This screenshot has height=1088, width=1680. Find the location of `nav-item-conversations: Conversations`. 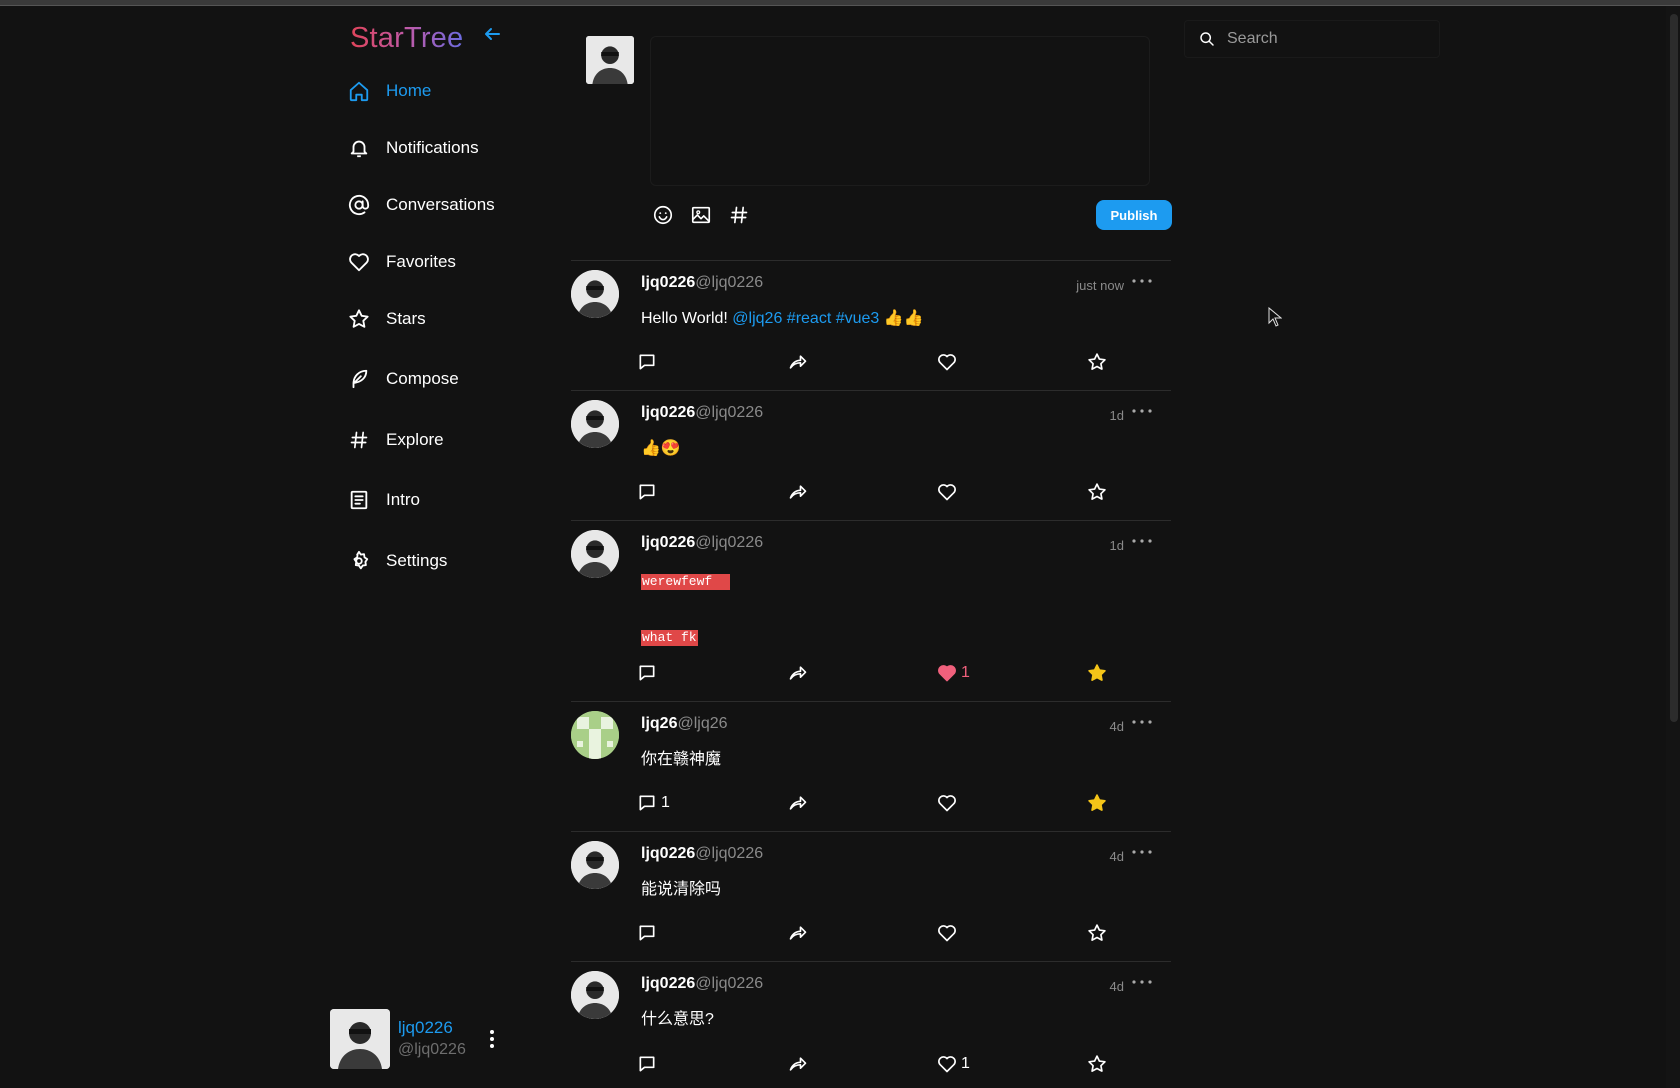

nav-item-conversations: Conversations is located at coordinates (451, 204).